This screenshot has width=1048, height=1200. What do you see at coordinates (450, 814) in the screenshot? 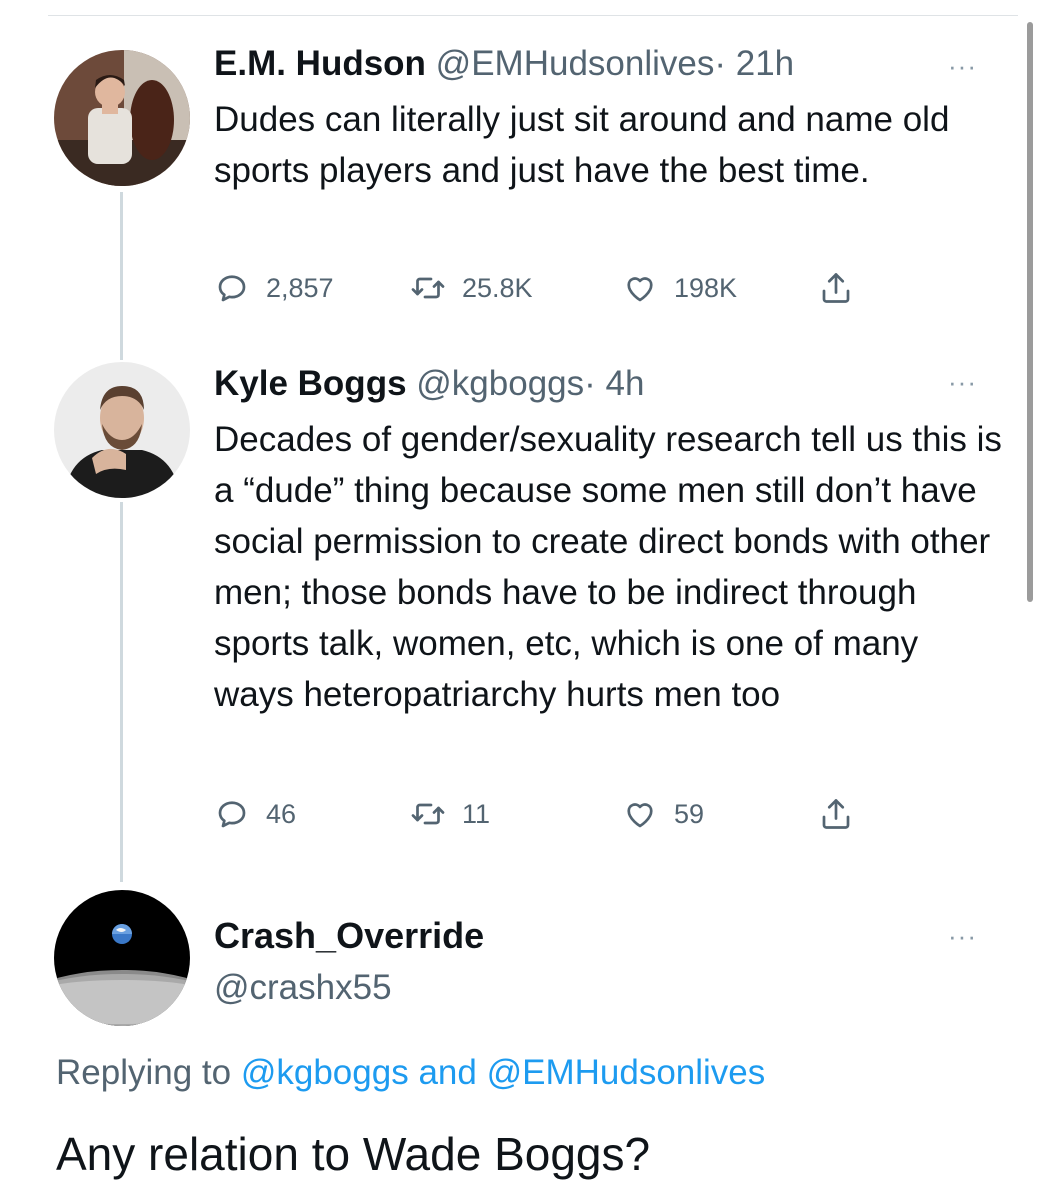
I see `retweet-button: 11` at bounding box center [450, 814].